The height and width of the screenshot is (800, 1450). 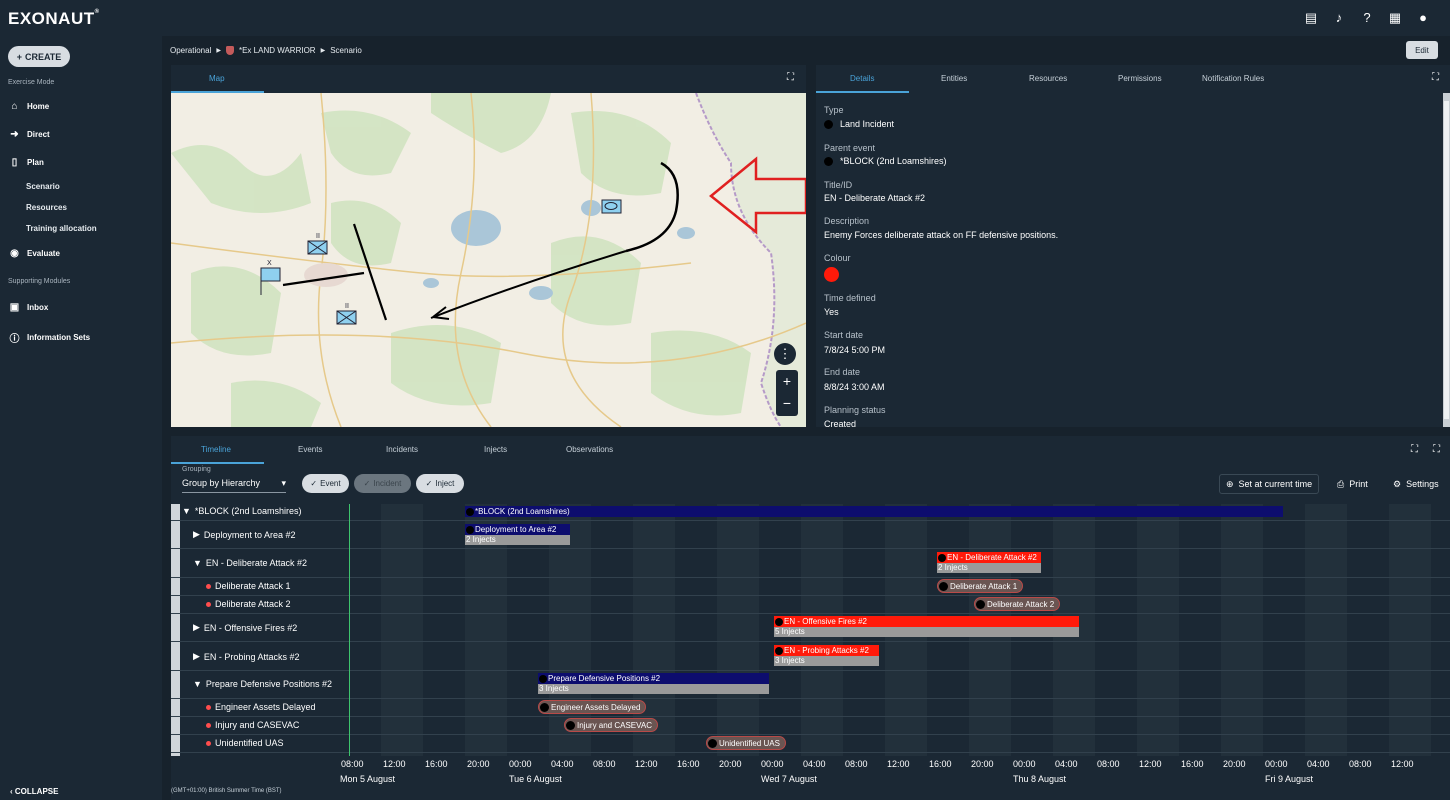 I want to click on title-label: Title/ID, so click(x=838, y=185).